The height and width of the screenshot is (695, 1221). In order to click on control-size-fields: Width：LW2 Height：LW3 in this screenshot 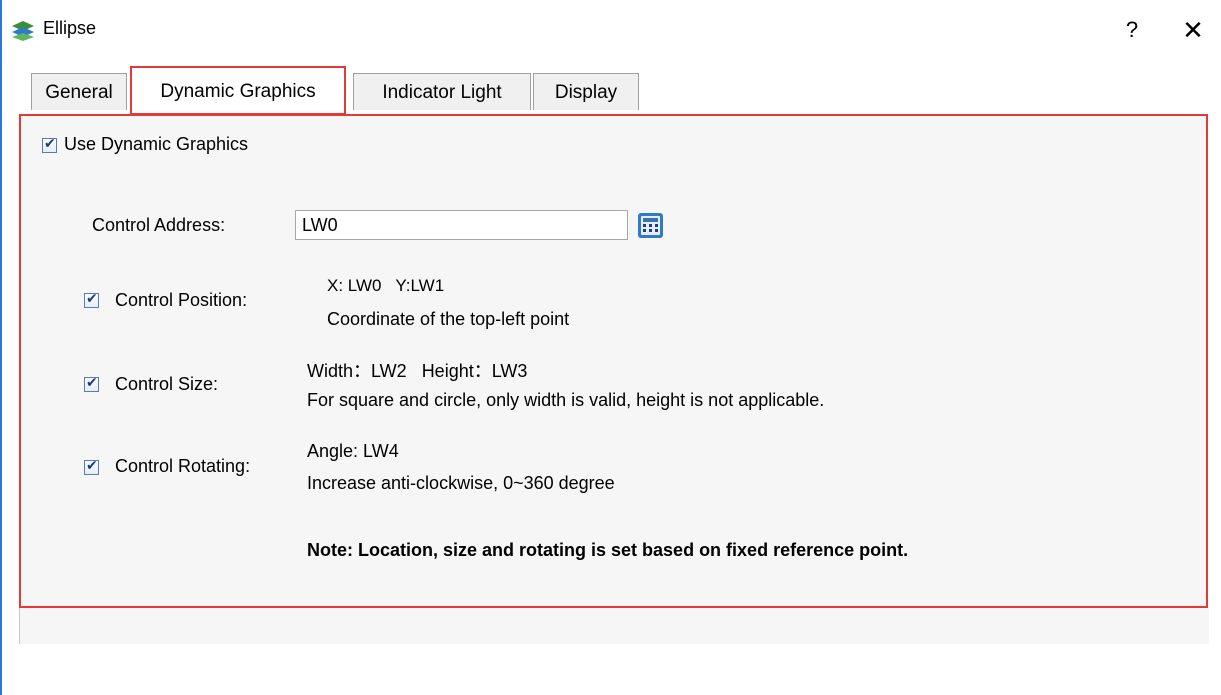, I will do `click(417, 371)`.